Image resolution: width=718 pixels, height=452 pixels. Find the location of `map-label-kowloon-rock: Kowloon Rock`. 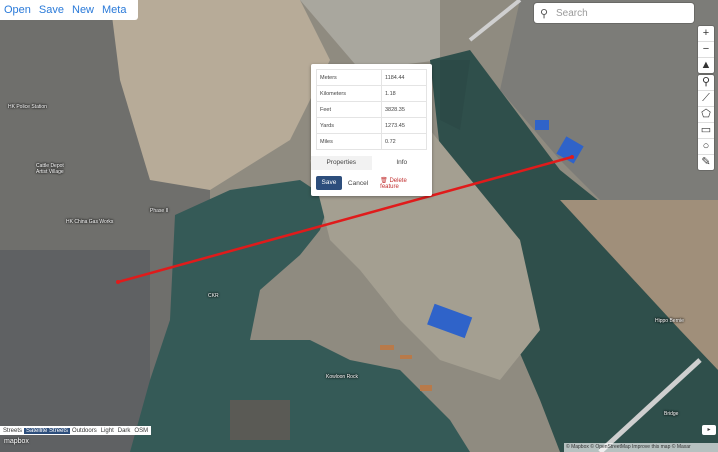

map-label-kowloon-rock: Kowloon Rock is located at coordinates (342, 377).